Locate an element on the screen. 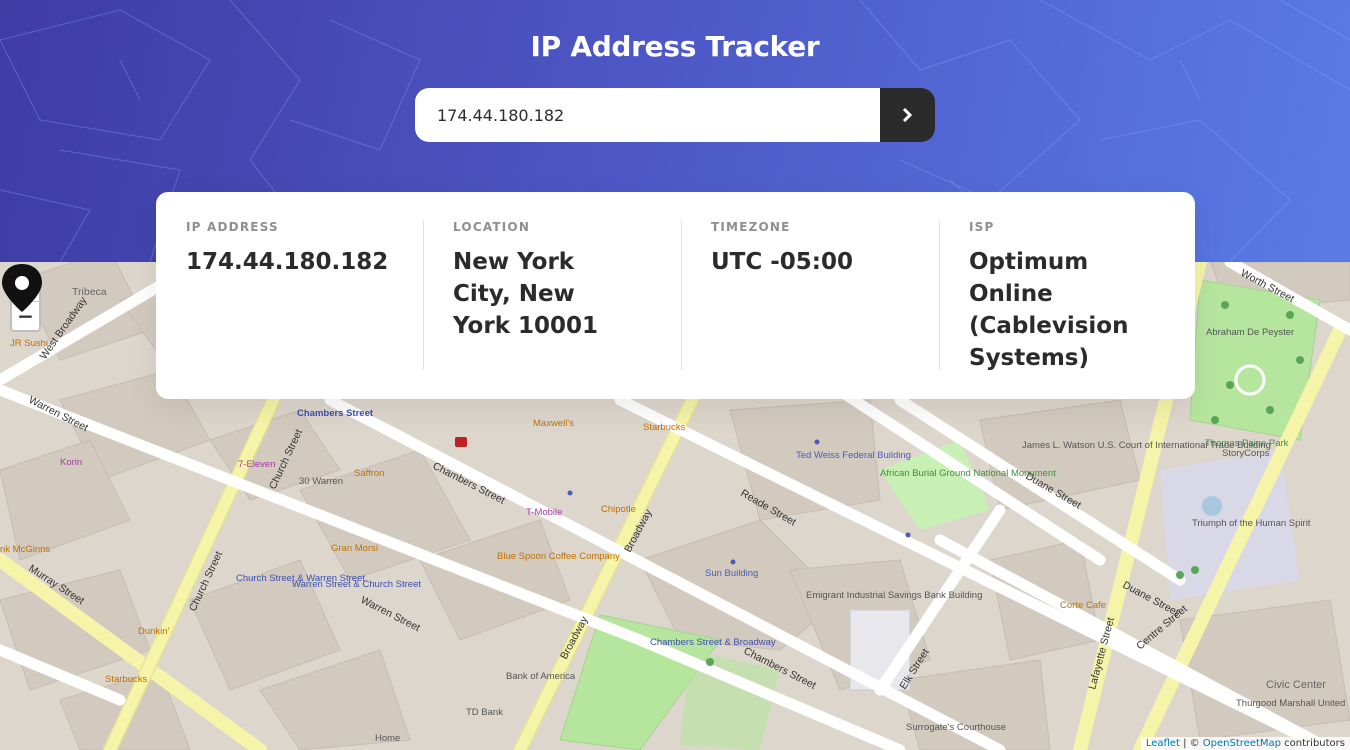  map-label-triumph: Triumph of the Human Spirit is located at coordinates (1251, 523).